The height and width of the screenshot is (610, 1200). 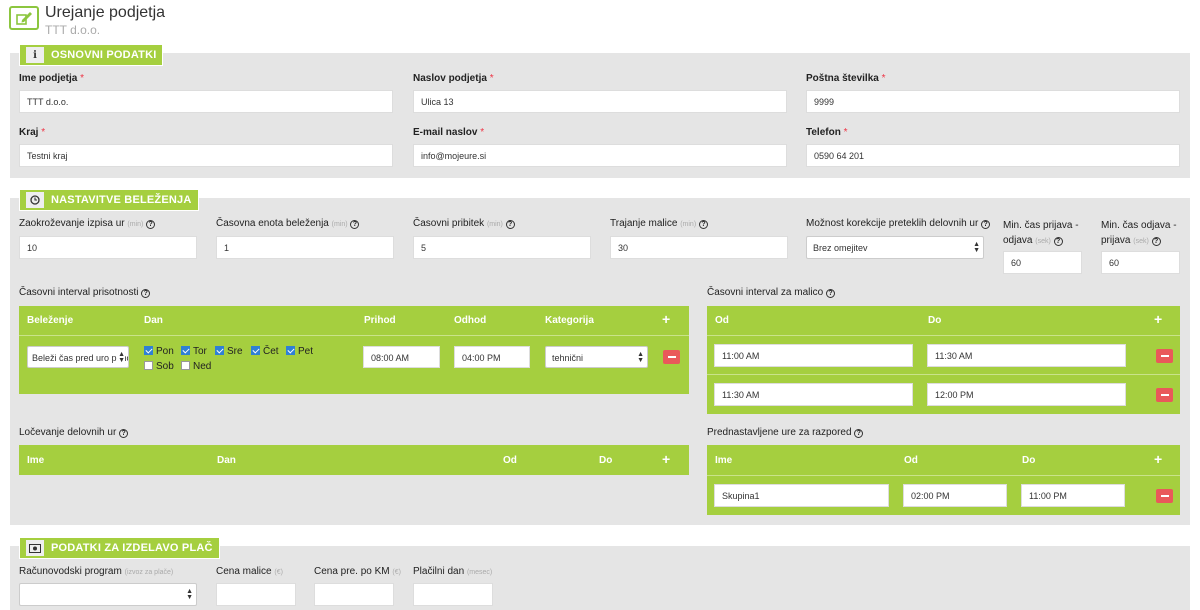 What do you see at coordinates (256, 594) in the screenshot?
I see `lunch-price-input` at bounding box center [256, 594].